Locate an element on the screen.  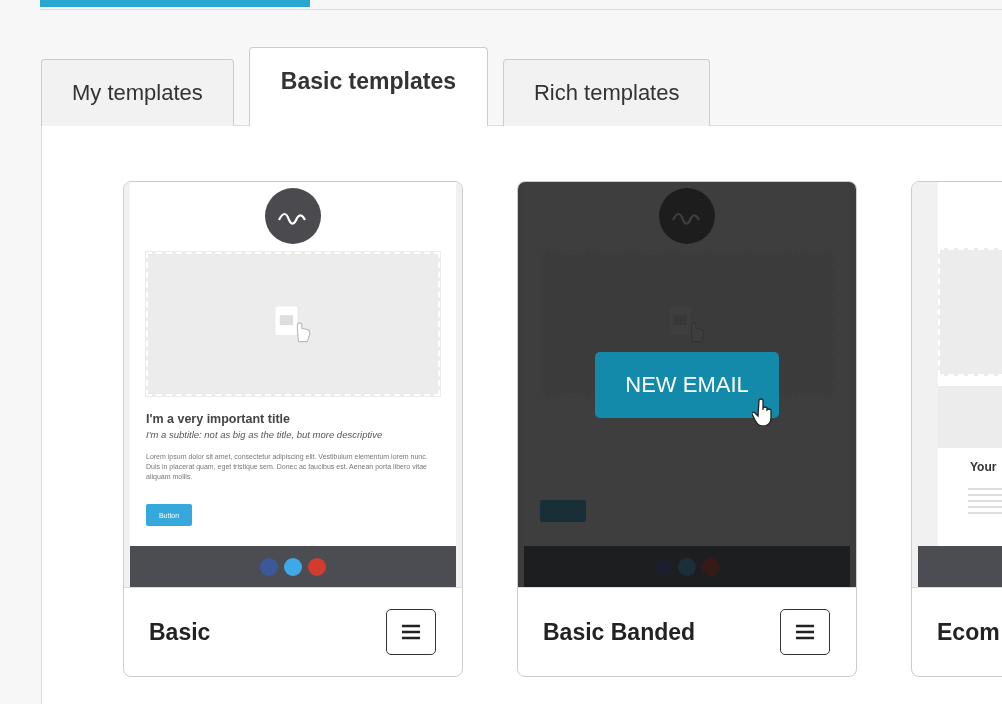
new-email-button: NEW EMAIL is located at coordinates (687, 385).